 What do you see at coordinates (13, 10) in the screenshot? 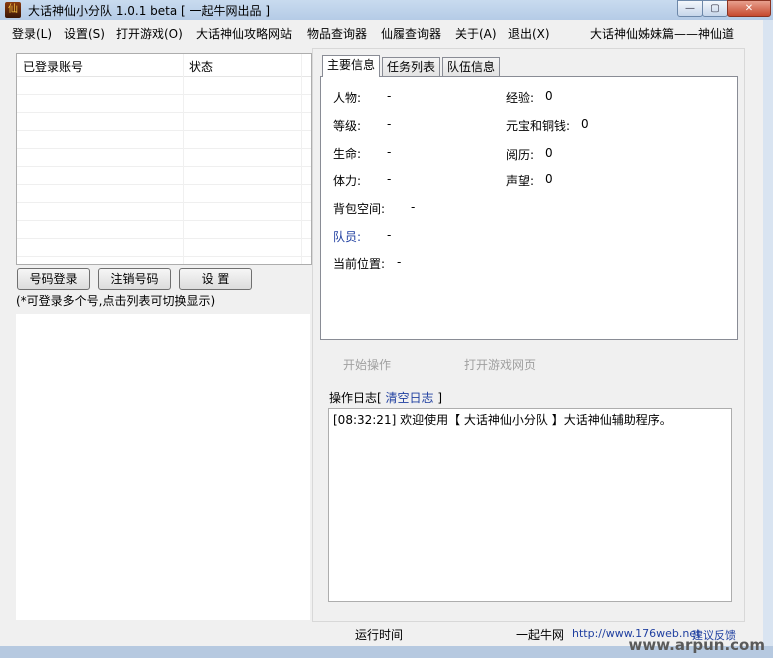
I see `app-logo-icon: 仙` at bounding box center [13, 10].